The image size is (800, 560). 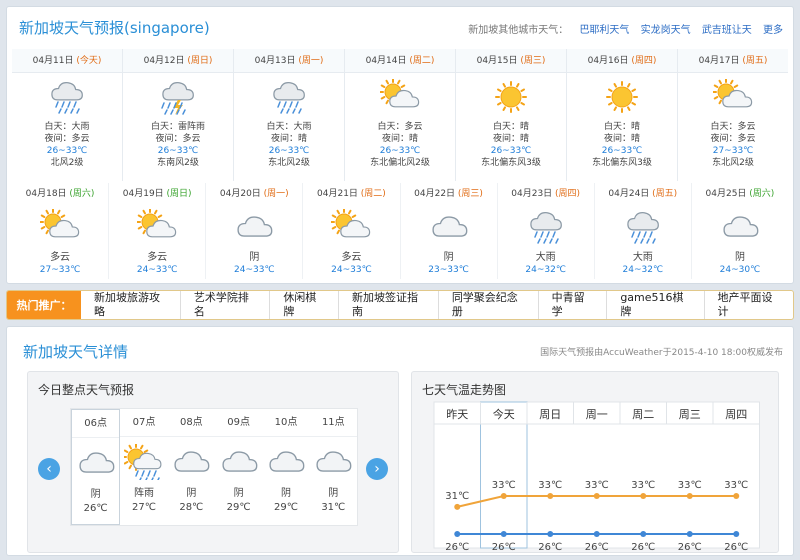 I want to click on day-forecast-card: 04月23日 (周四) 大雨 24~32℃, so click(x=545, y=231).